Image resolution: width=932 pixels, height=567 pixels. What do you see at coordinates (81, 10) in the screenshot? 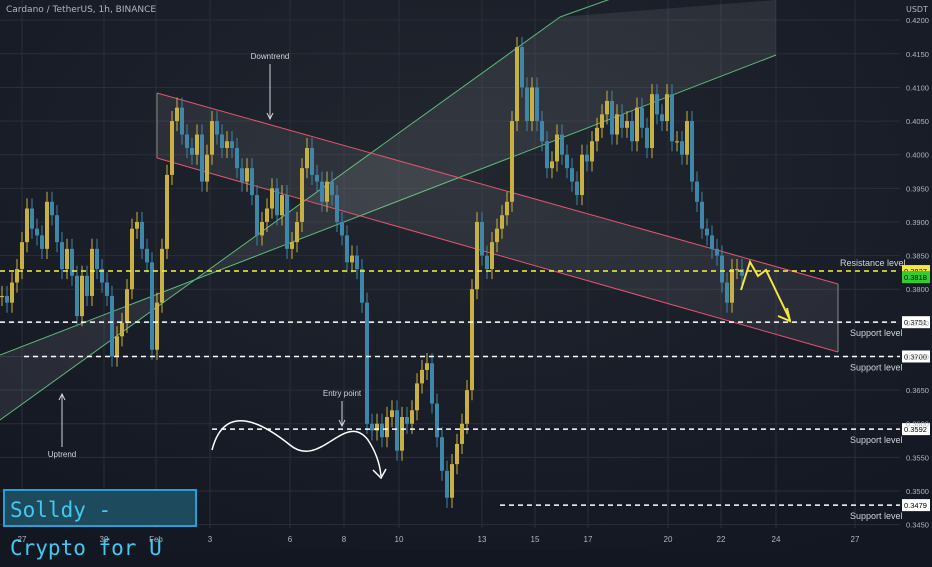
I see `chart-title: Cardano / TetherUS, 1h, BINANCE` at bounding box center [81, 10].